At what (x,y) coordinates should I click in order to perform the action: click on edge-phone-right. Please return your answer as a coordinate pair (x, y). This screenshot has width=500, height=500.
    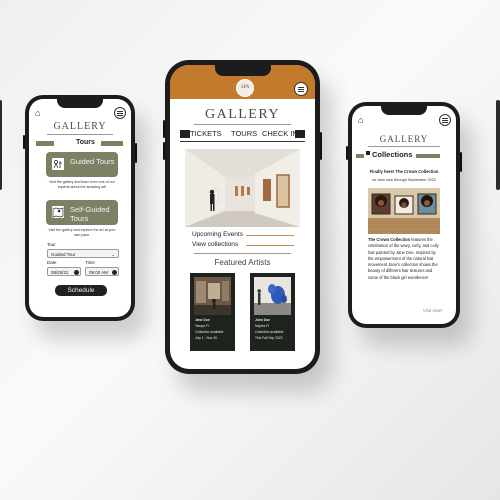
    Looking at the image, I should click on (498, 145).